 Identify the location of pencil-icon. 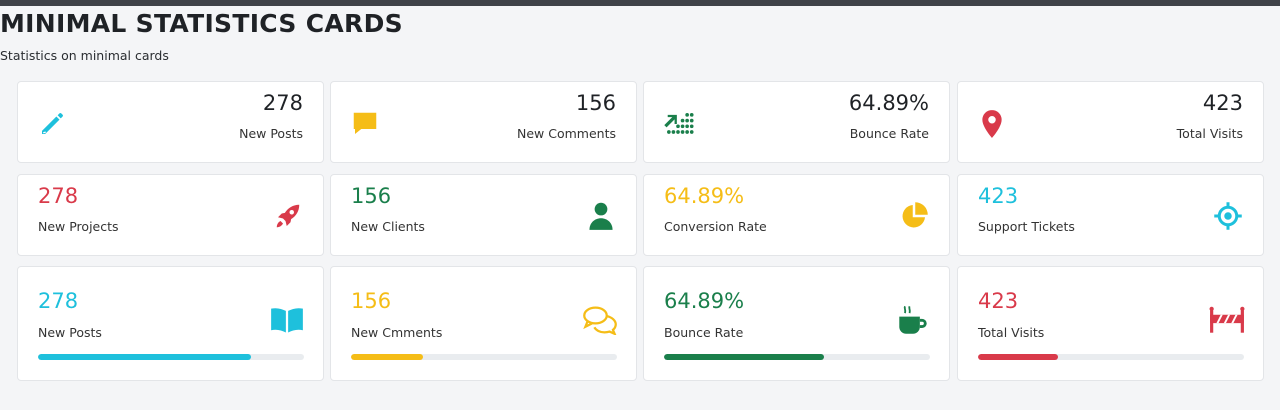
(52, 124).